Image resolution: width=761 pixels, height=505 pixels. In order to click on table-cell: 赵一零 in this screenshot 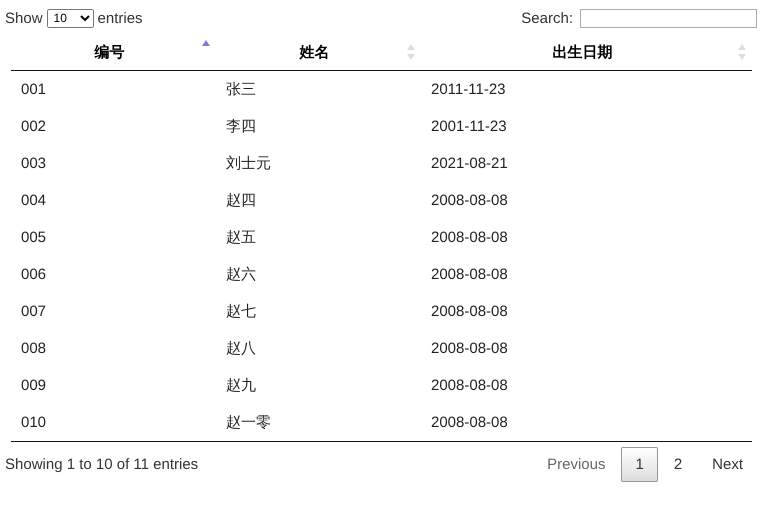, I will do `click(318, 423)`.